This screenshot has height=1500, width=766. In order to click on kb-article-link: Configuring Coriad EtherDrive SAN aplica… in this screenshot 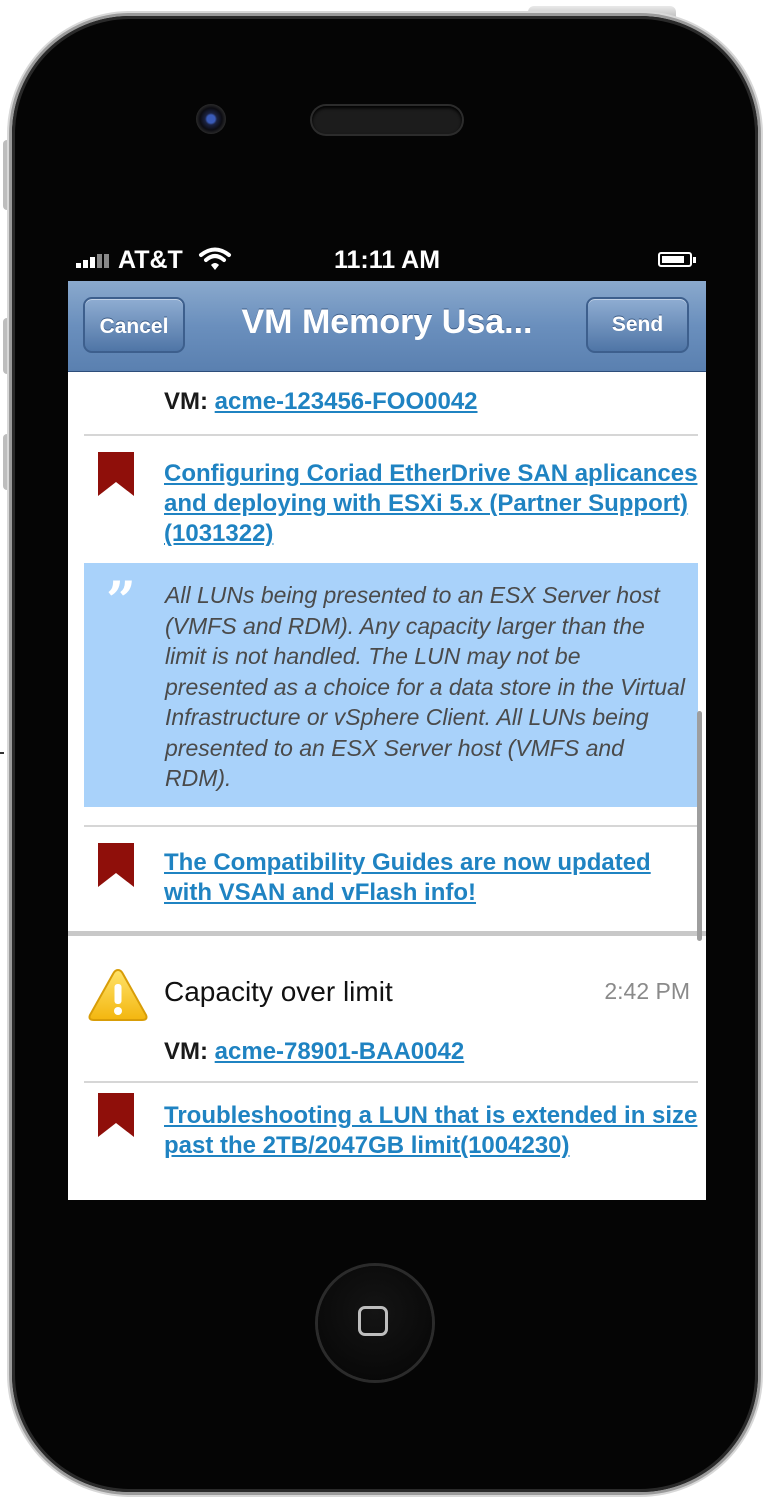, I will do `click(431, 504)`.